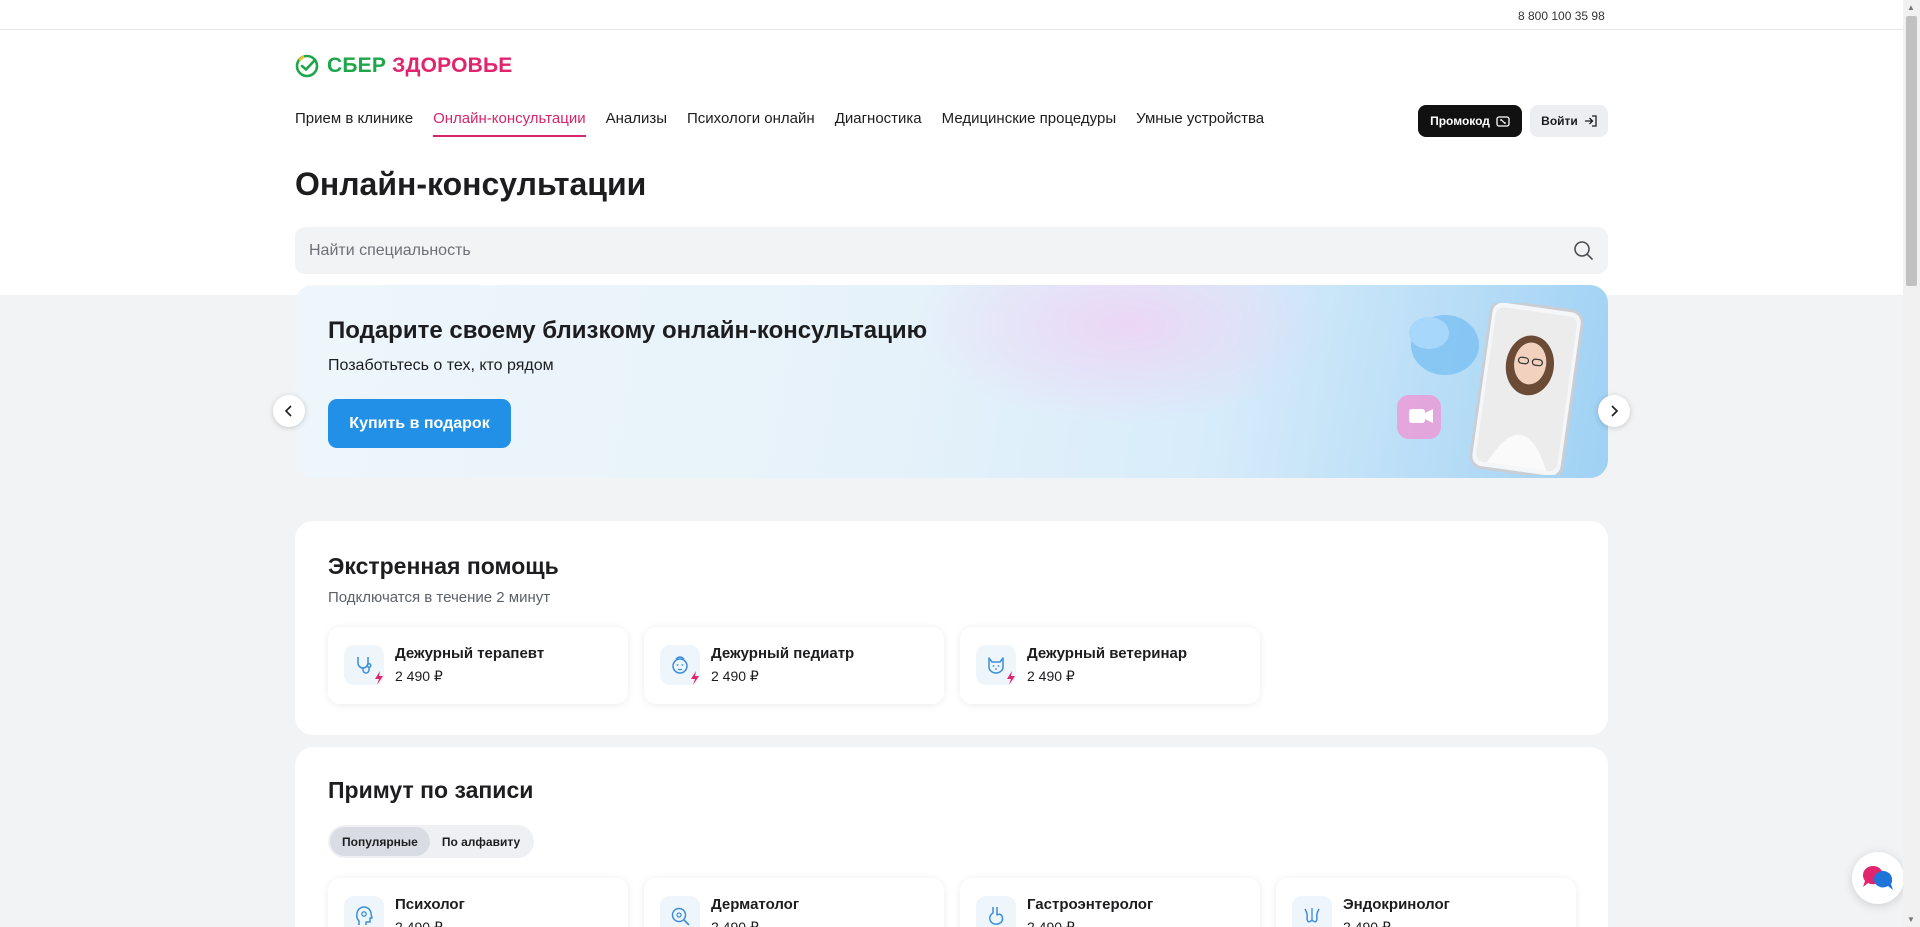 This screenshot has width=1920, height=927. I want to click on chat-widget-button, so click(1878, 878).